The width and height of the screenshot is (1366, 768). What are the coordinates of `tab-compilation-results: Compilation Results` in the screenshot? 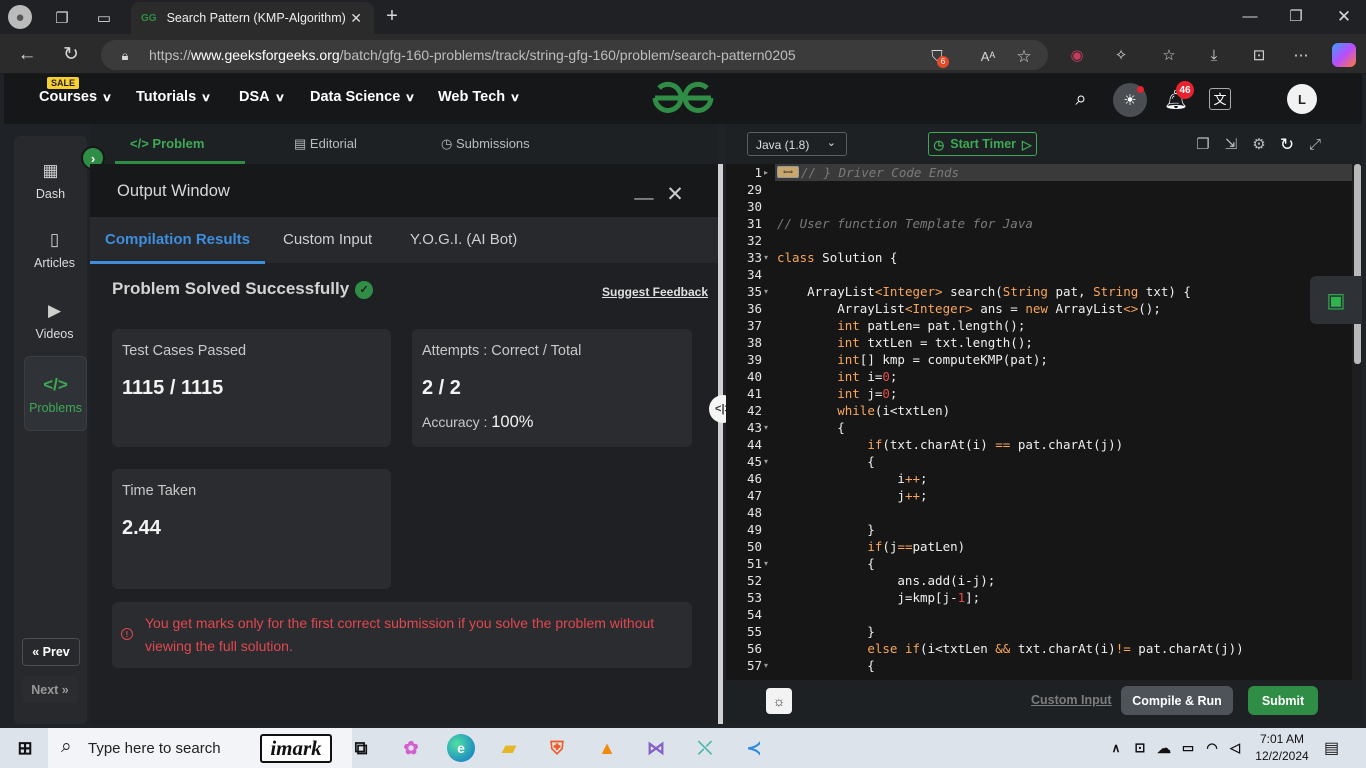 It's located at (177, 239).